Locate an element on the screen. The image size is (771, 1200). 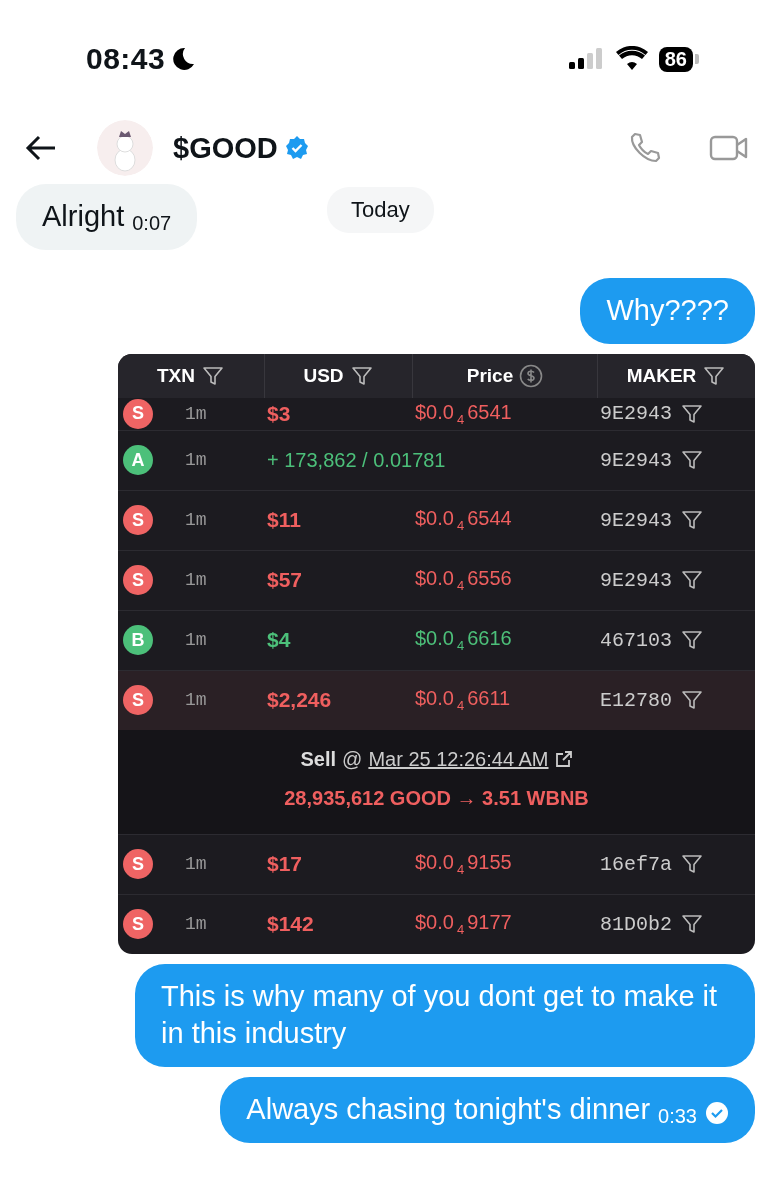
maker-cell: 81D0b2 is located at coordinates (636, 924).